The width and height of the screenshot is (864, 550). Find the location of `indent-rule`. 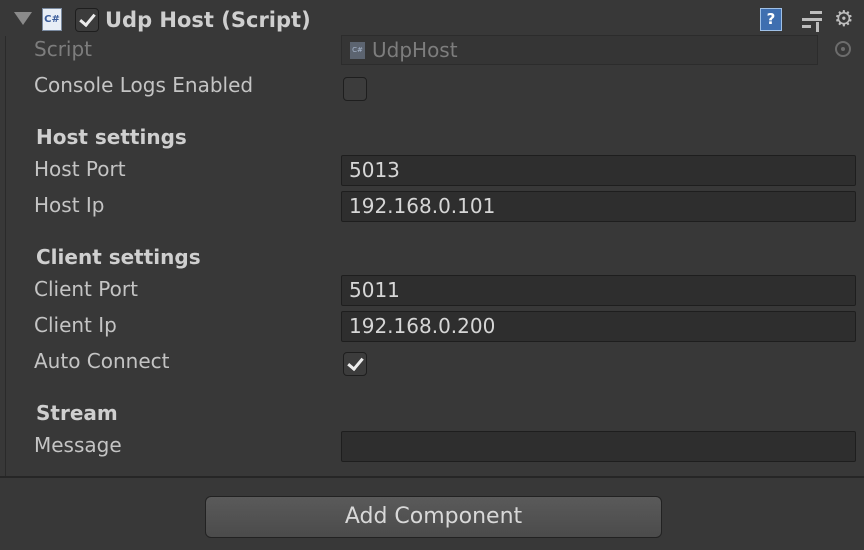

indent-rule is located at coordinates (5, 256).